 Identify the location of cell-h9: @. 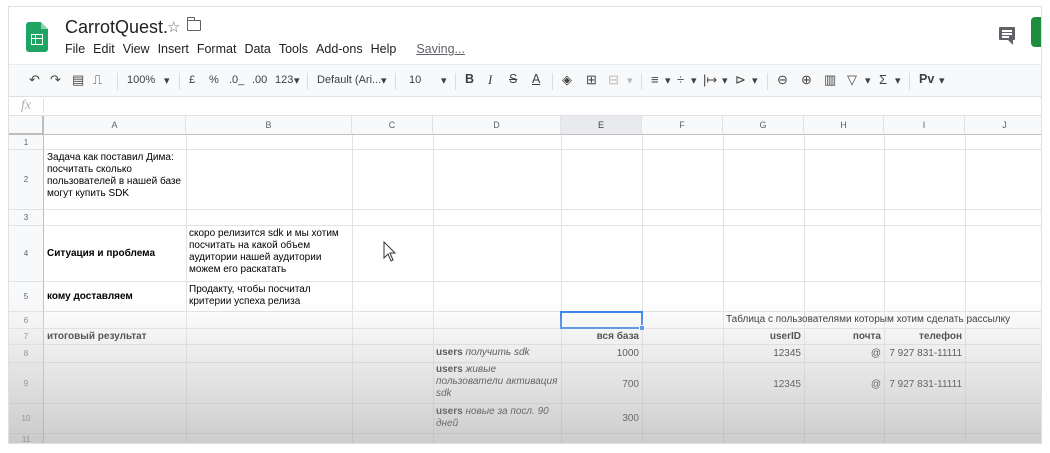
(844, 385).